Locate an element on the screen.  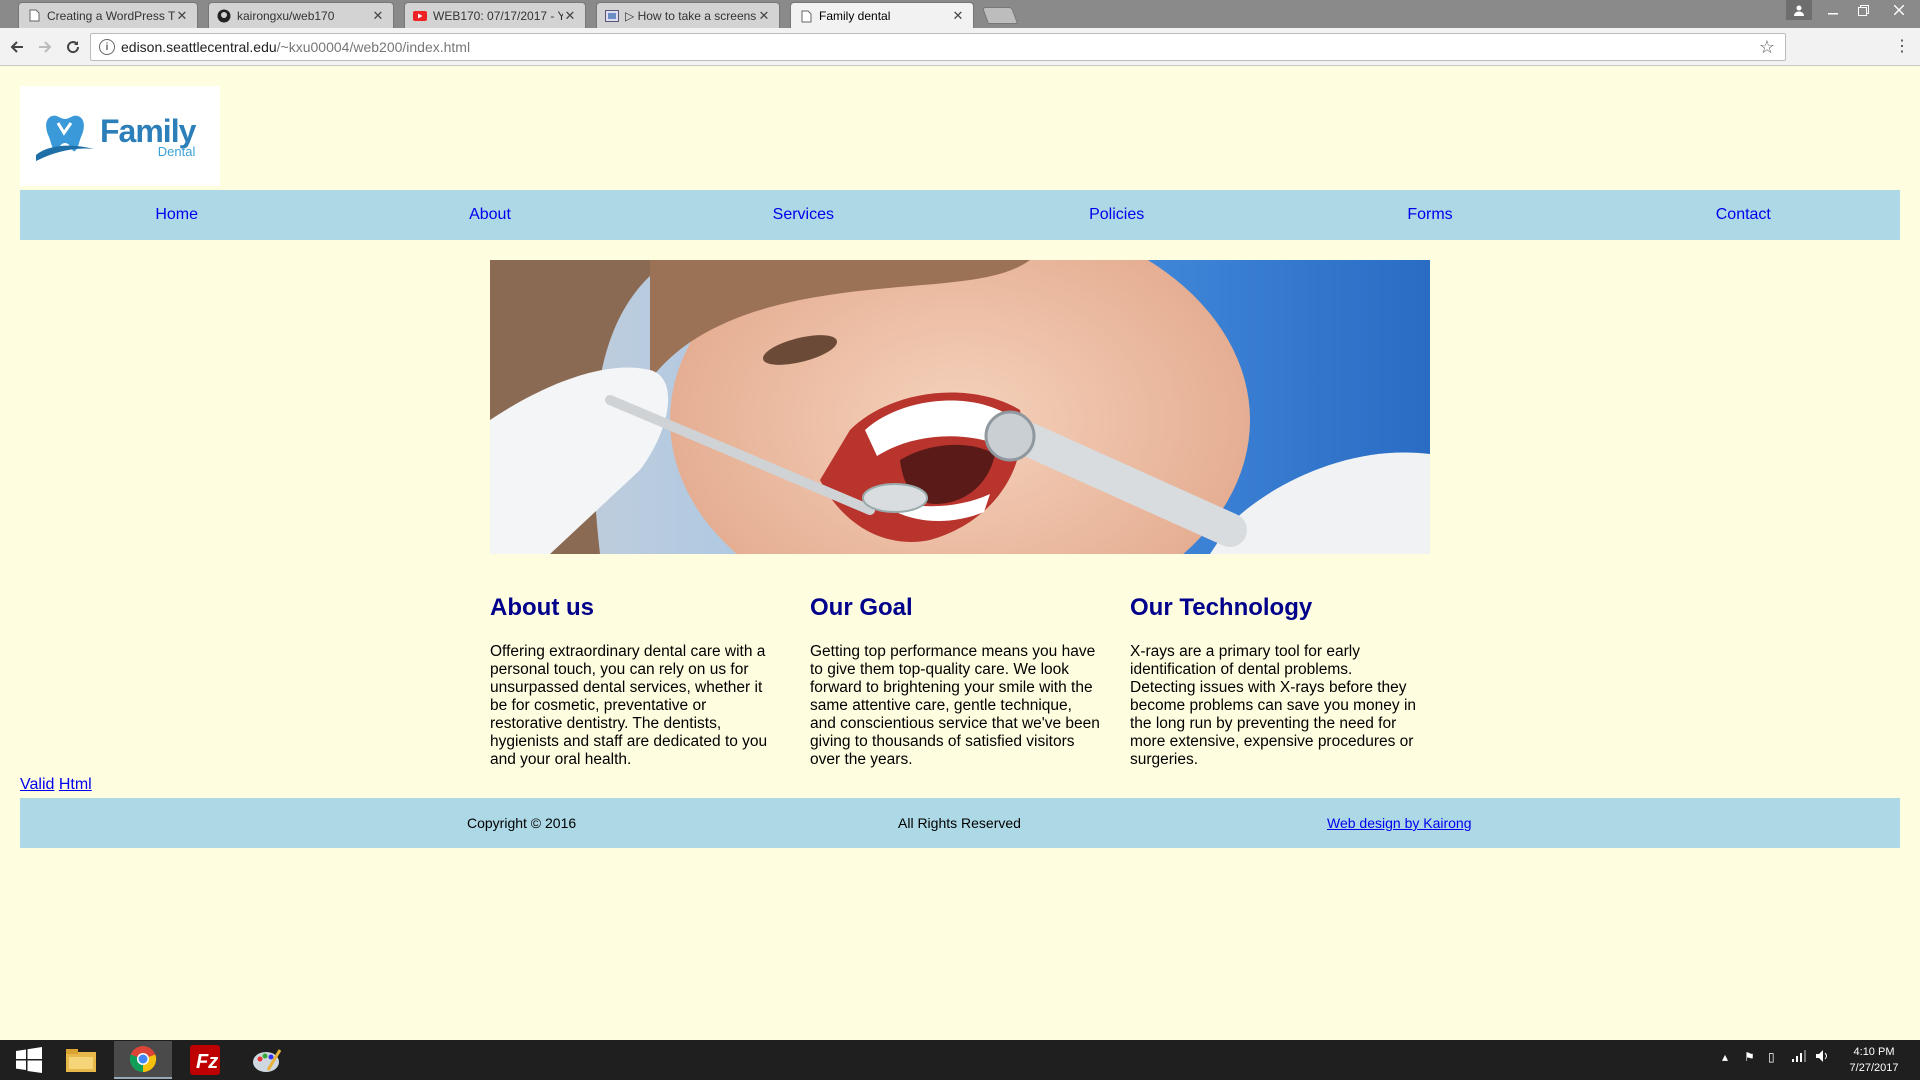
tab-title: kairongxu/web170 is located at coordinates (286, 15).